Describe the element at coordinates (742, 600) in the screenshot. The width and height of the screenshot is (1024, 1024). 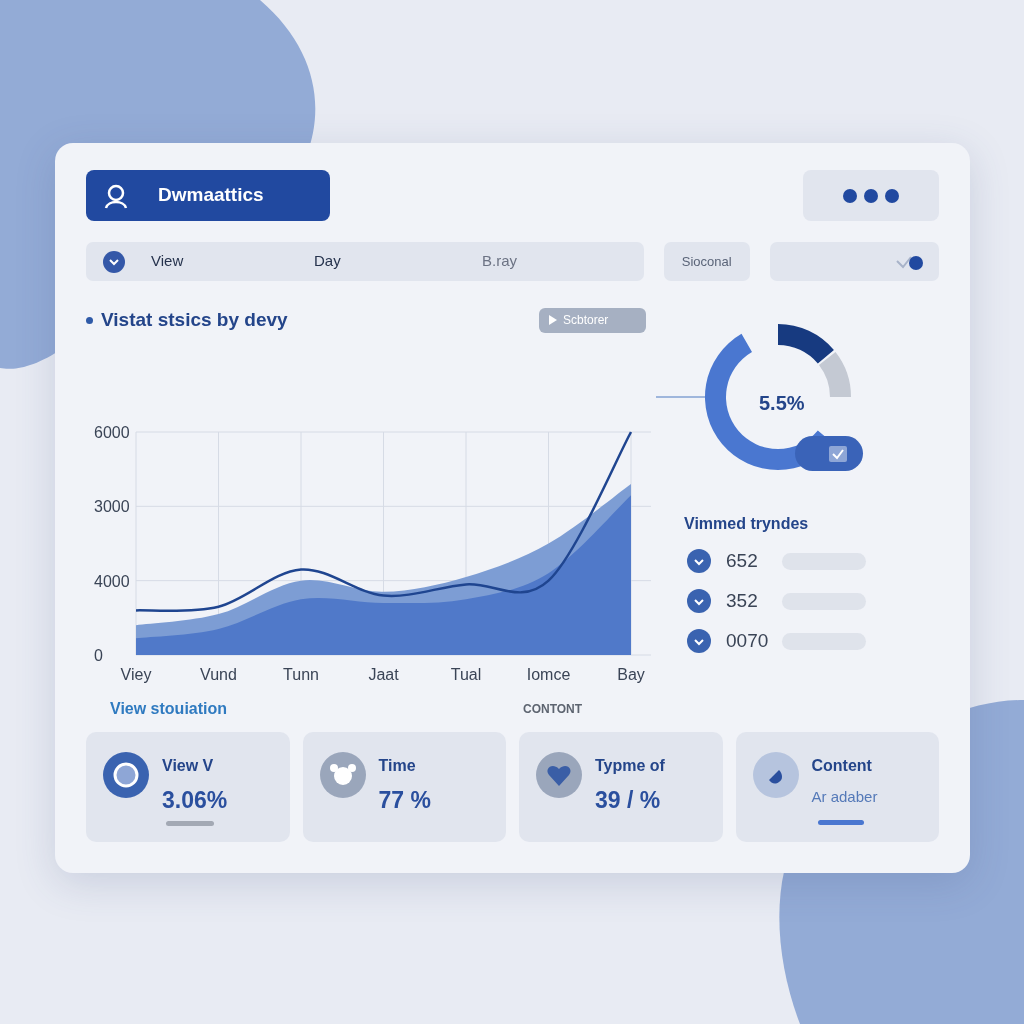
I see `trend-value: 352` at that location.